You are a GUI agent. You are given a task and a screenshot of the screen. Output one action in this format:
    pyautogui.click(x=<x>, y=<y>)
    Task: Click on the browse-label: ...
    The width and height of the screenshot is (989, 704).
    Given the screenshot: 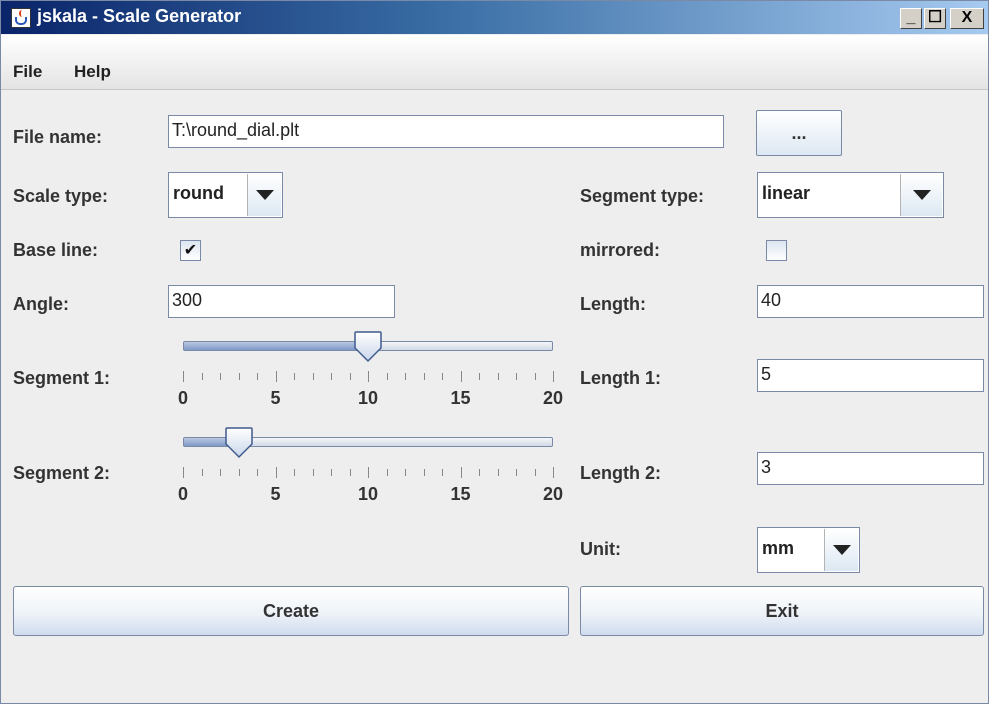 What is the action you would take?
    pyautogui.click(x=799, y=132)
    